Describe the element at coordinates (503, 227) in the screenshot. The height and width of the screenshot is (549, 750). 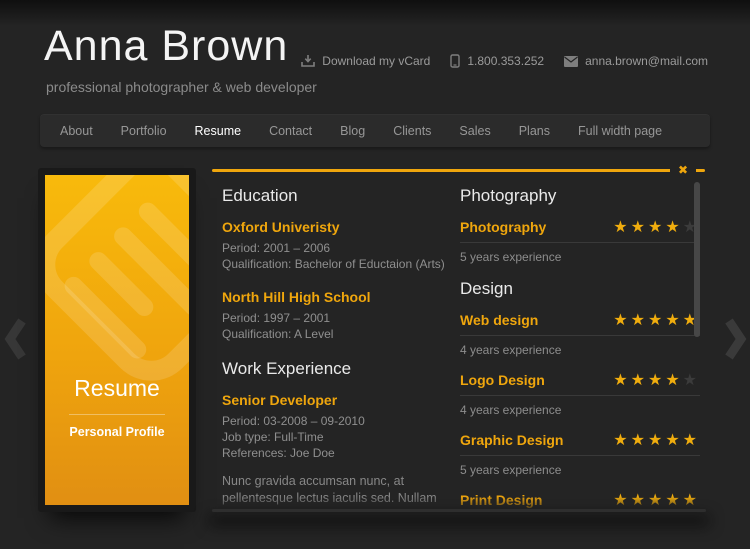
I see `skill-name: Photography` at that location.